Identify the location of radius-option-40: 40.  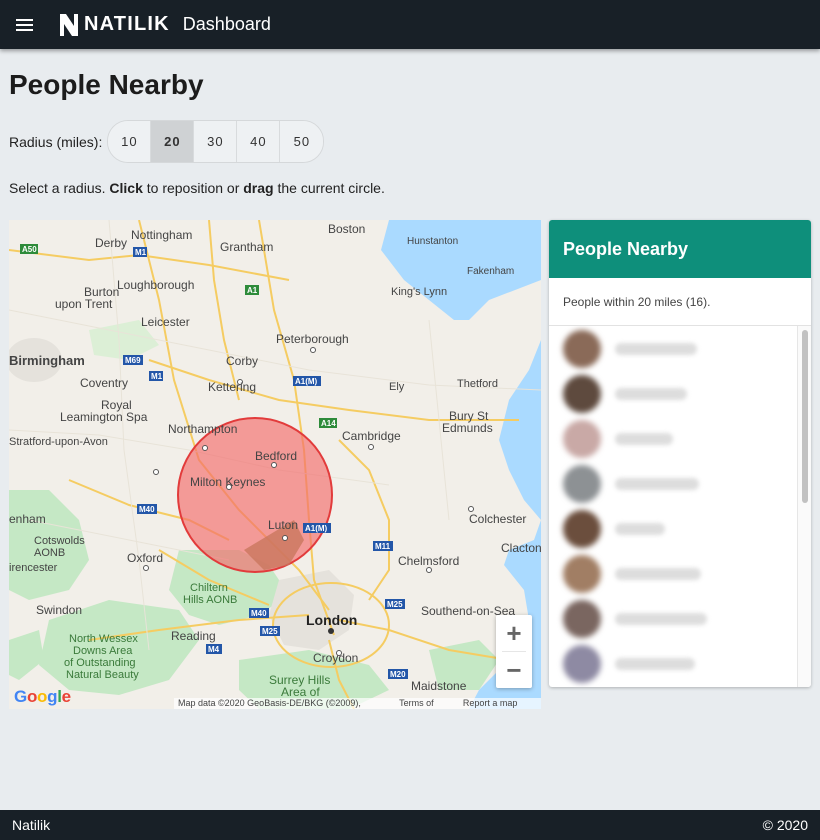
(259, 141).